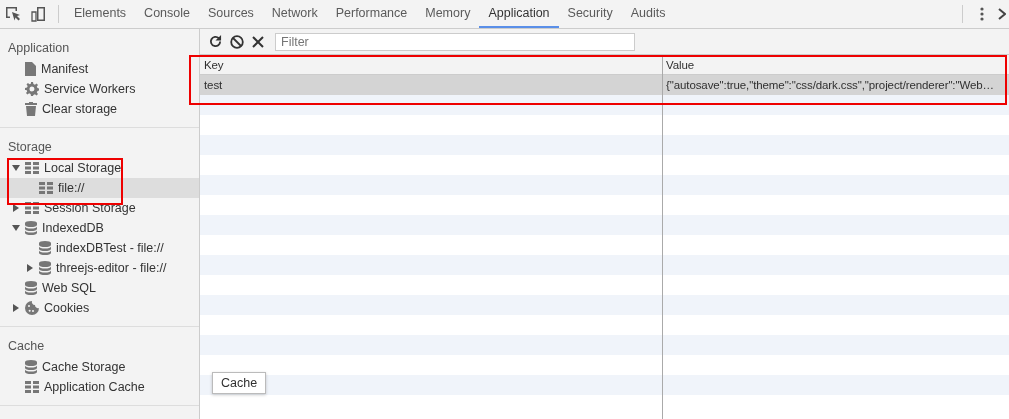  What do you see at coordinates (99, 367) in the screenshot?
I see `sidebar-item: Cache Storage` at bounding box center [99, 367].